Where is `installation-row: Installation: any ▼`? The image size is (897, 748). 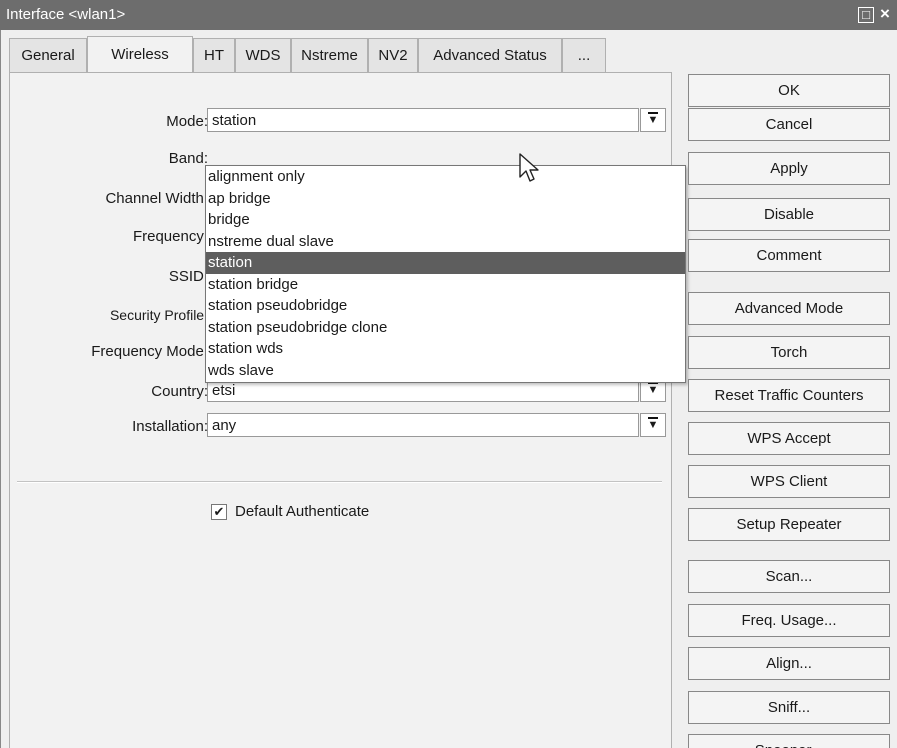 installation-row: Installation: any ▼ is located at coordinates (341, 426).